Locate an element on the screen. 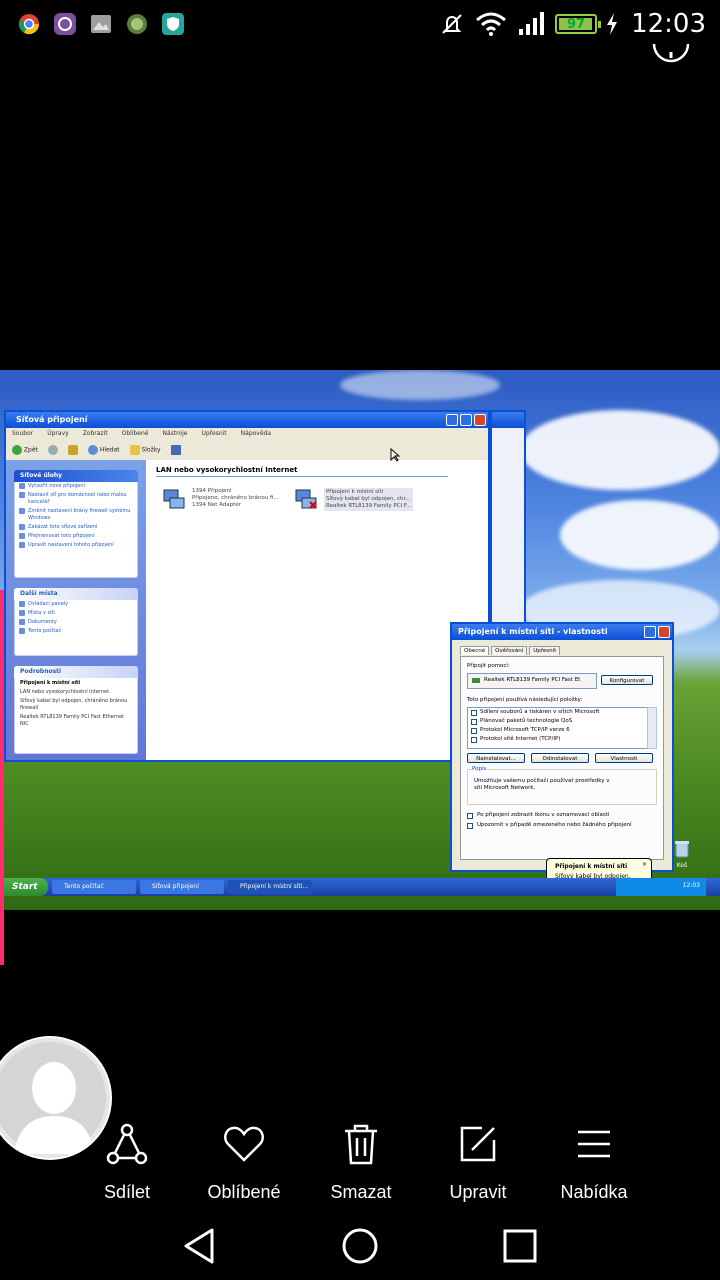 This screenshot has width=720, height=1280. back-arrow-icon is located at coordinates (17, 450).